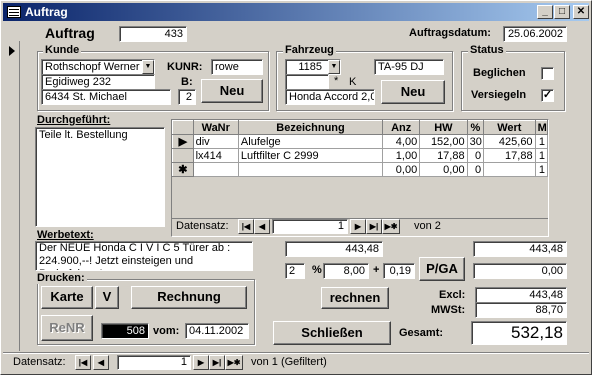 The image size is (592, 375). Describe the element at coordinates (215, 127) in the screenshot. I see `column-header: WaNr` at that location.